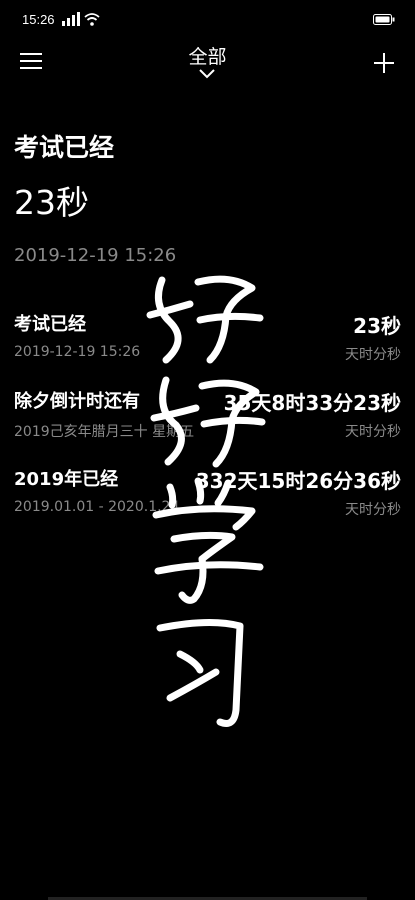  What do you see at coordinates (71, 19) in the screenshot?
I see `signal-icon` at bounding box center [71, 19].